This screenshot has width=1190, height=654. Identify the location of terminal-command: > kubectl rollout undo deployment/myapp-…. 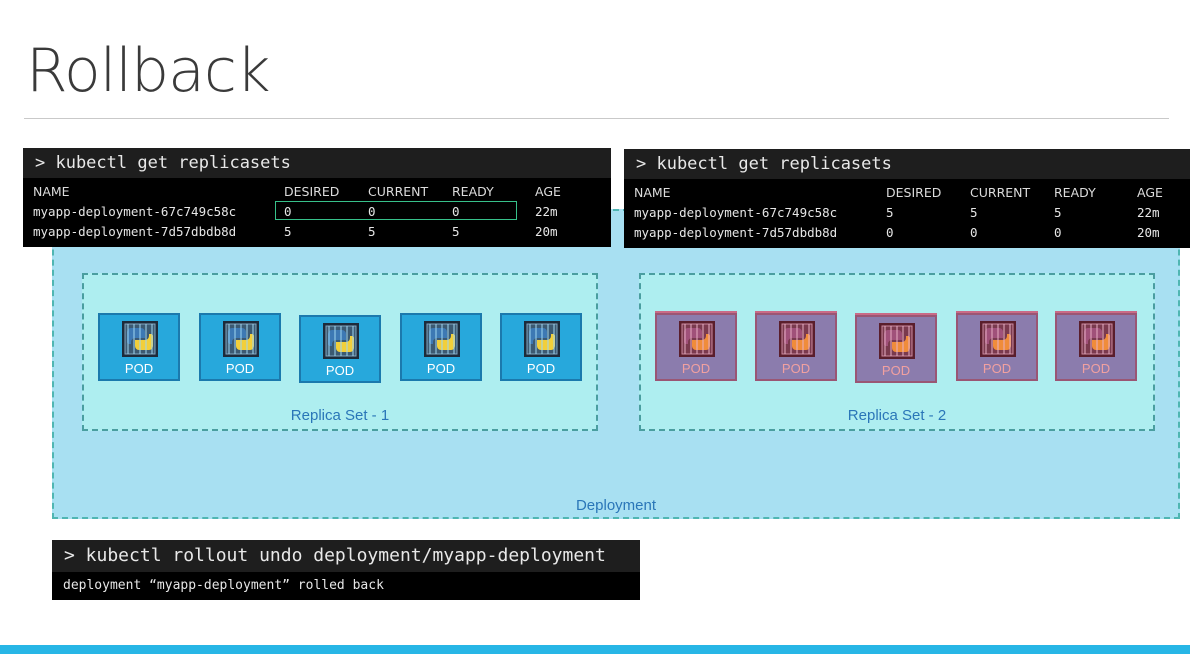
(346, 556).